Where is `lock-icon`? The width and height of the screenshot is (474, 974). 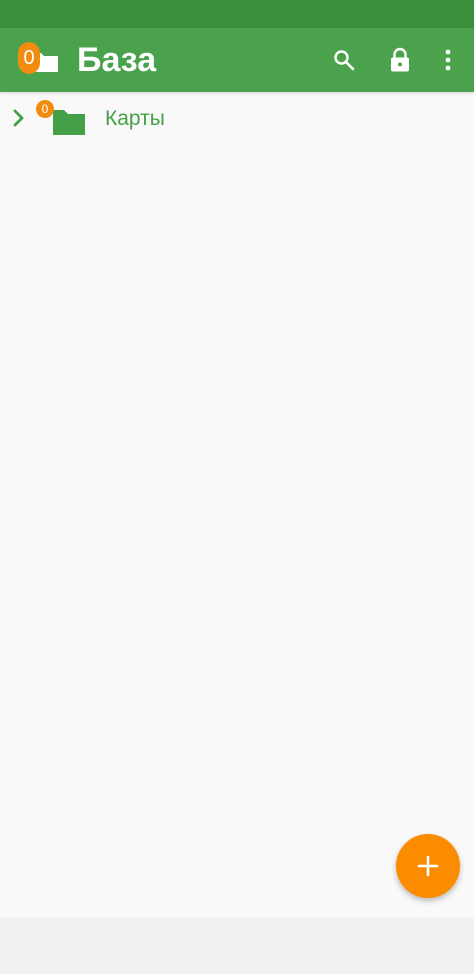 lock-icon is located at coordinates (400, 59).